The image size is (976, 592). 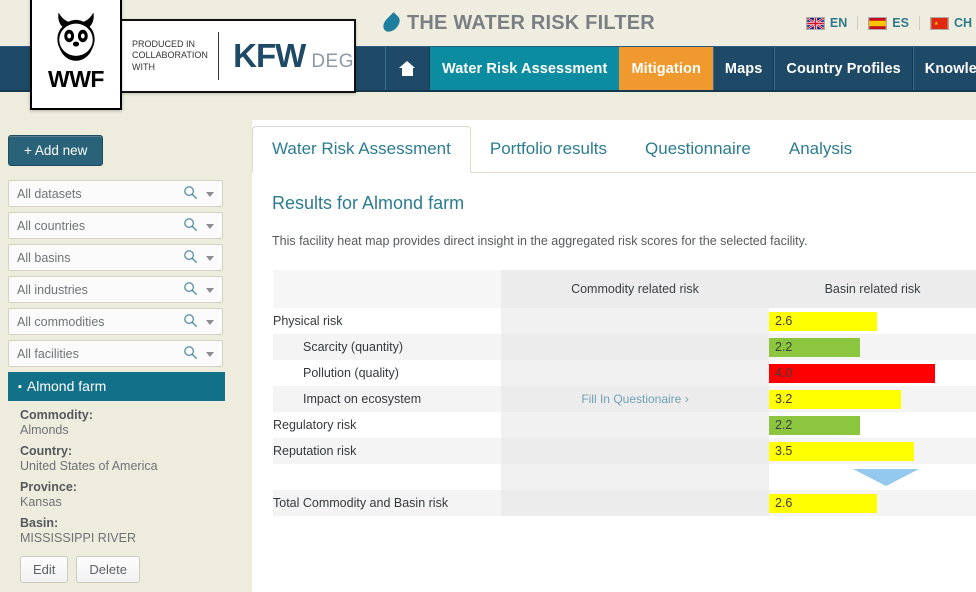 What do you see at coordinates (237, 56) in the screenshot?
I see `kfw-collaboration-logo: PRODUCED IN COLLABORATION WITH KFW DEG` at bounding box center [237, 56].